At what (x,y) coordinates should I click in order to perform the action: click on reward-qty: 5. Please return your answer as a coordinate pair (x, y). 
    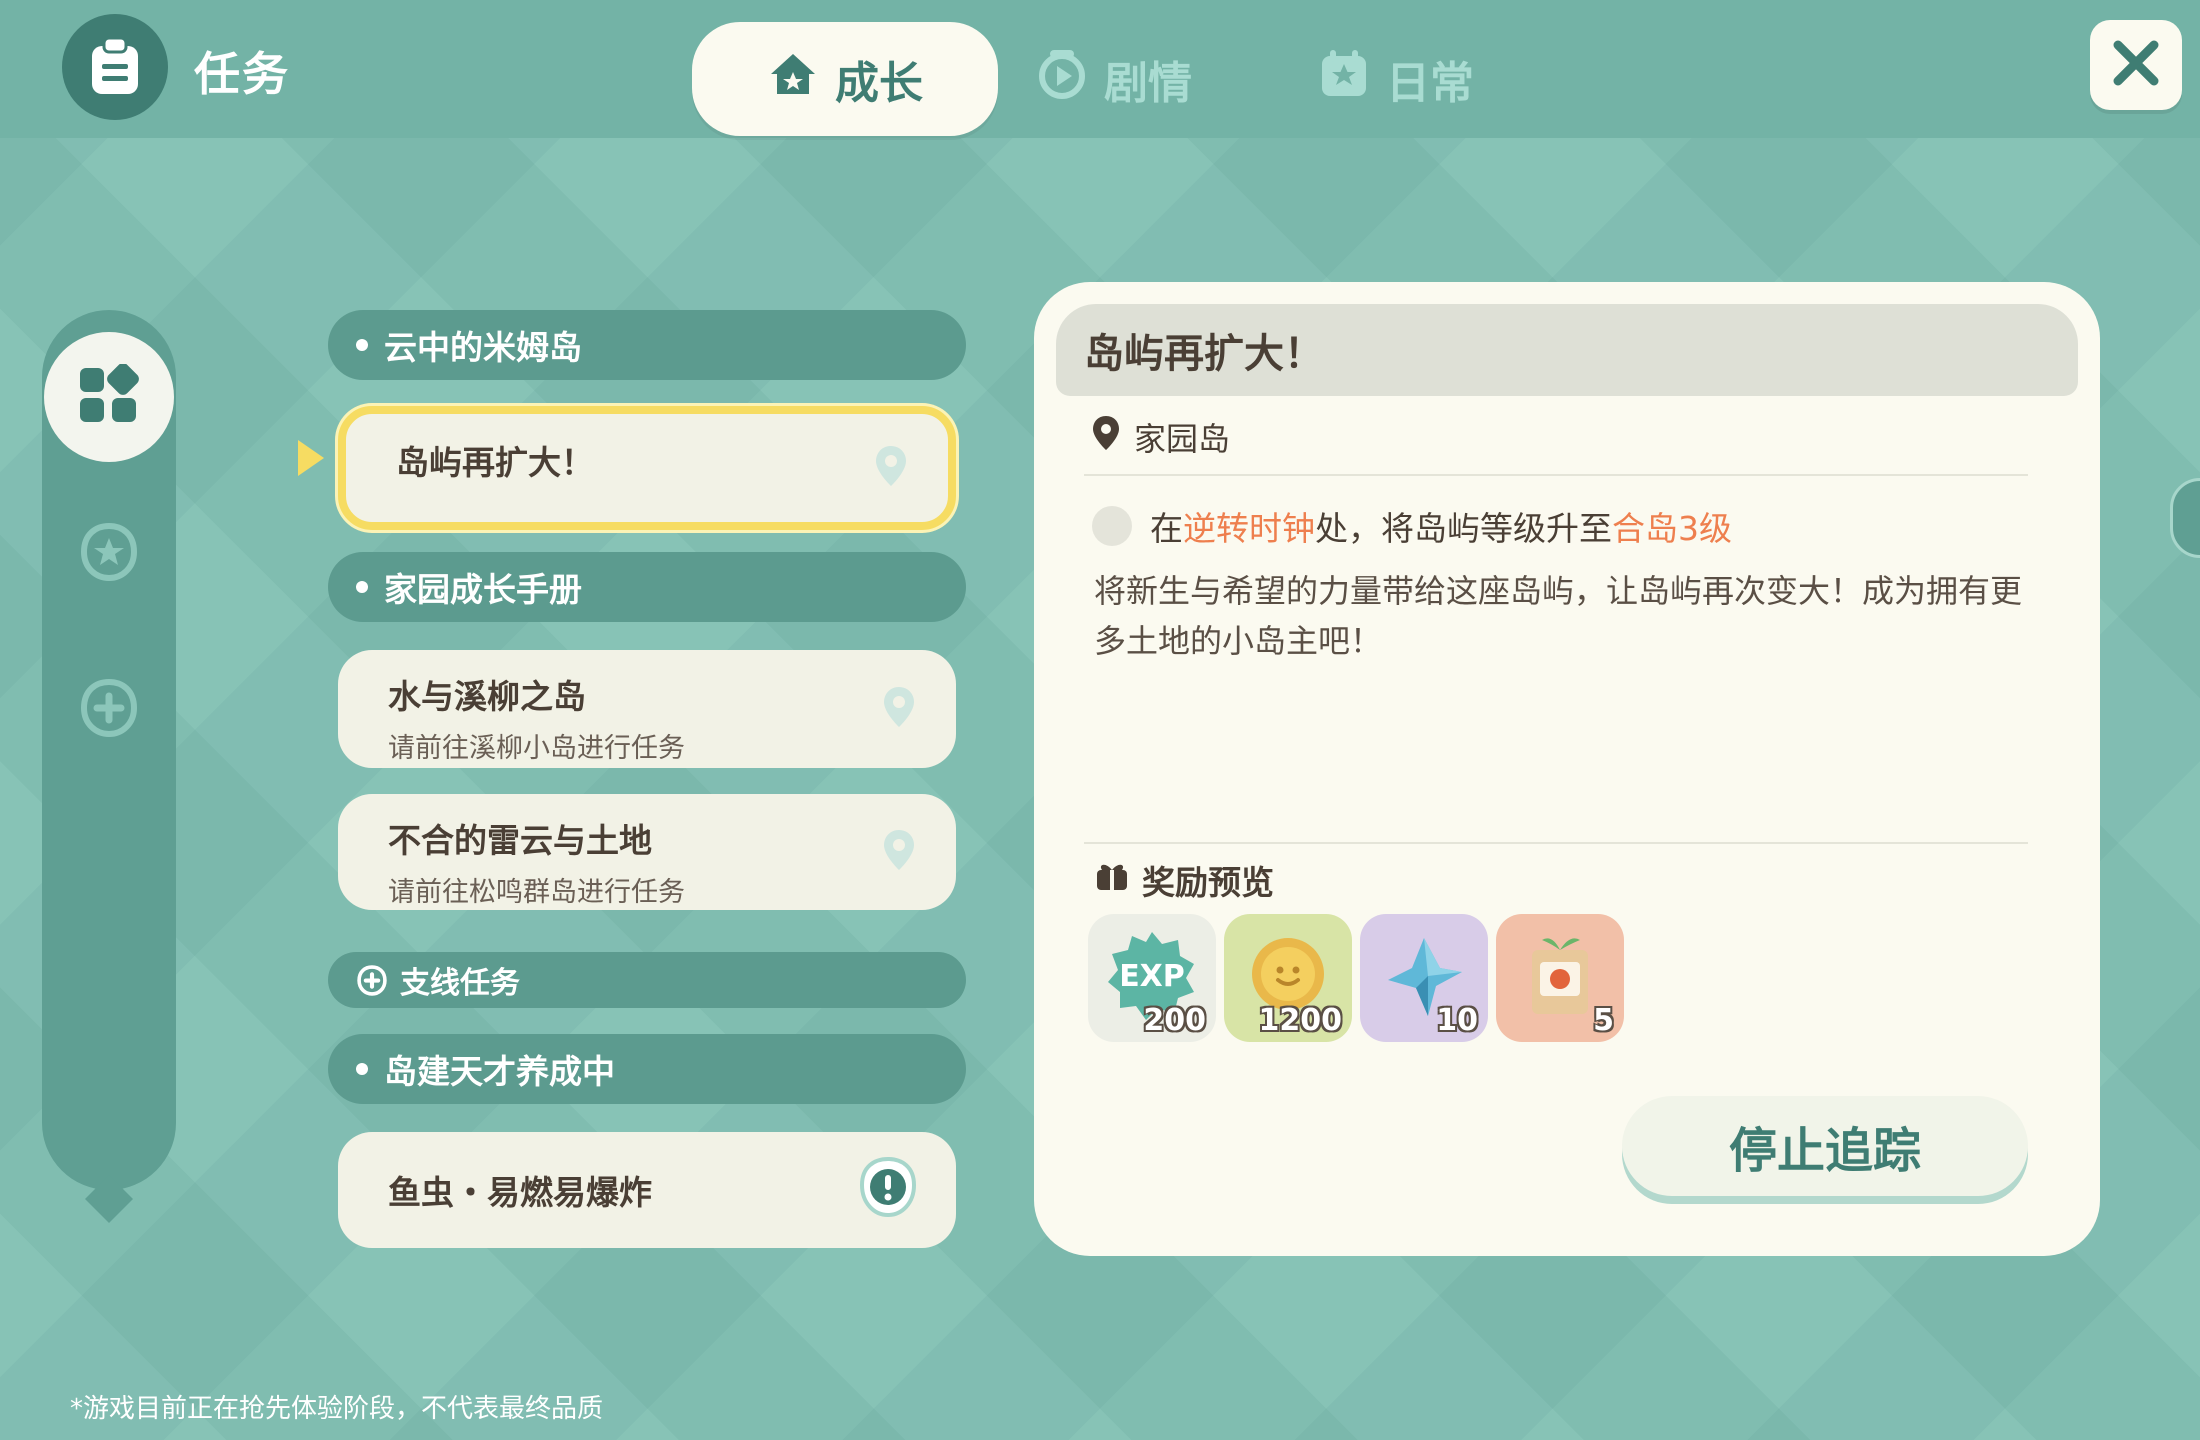
    Looking at the image, I should click on (1603, 1020).